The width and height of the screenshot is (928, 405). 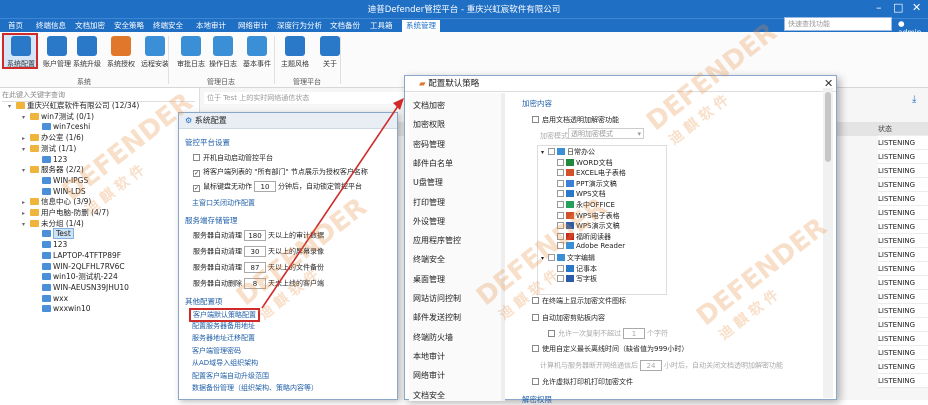 I want to click on file-type-node: WPS文档, so click(x=581, y=194).